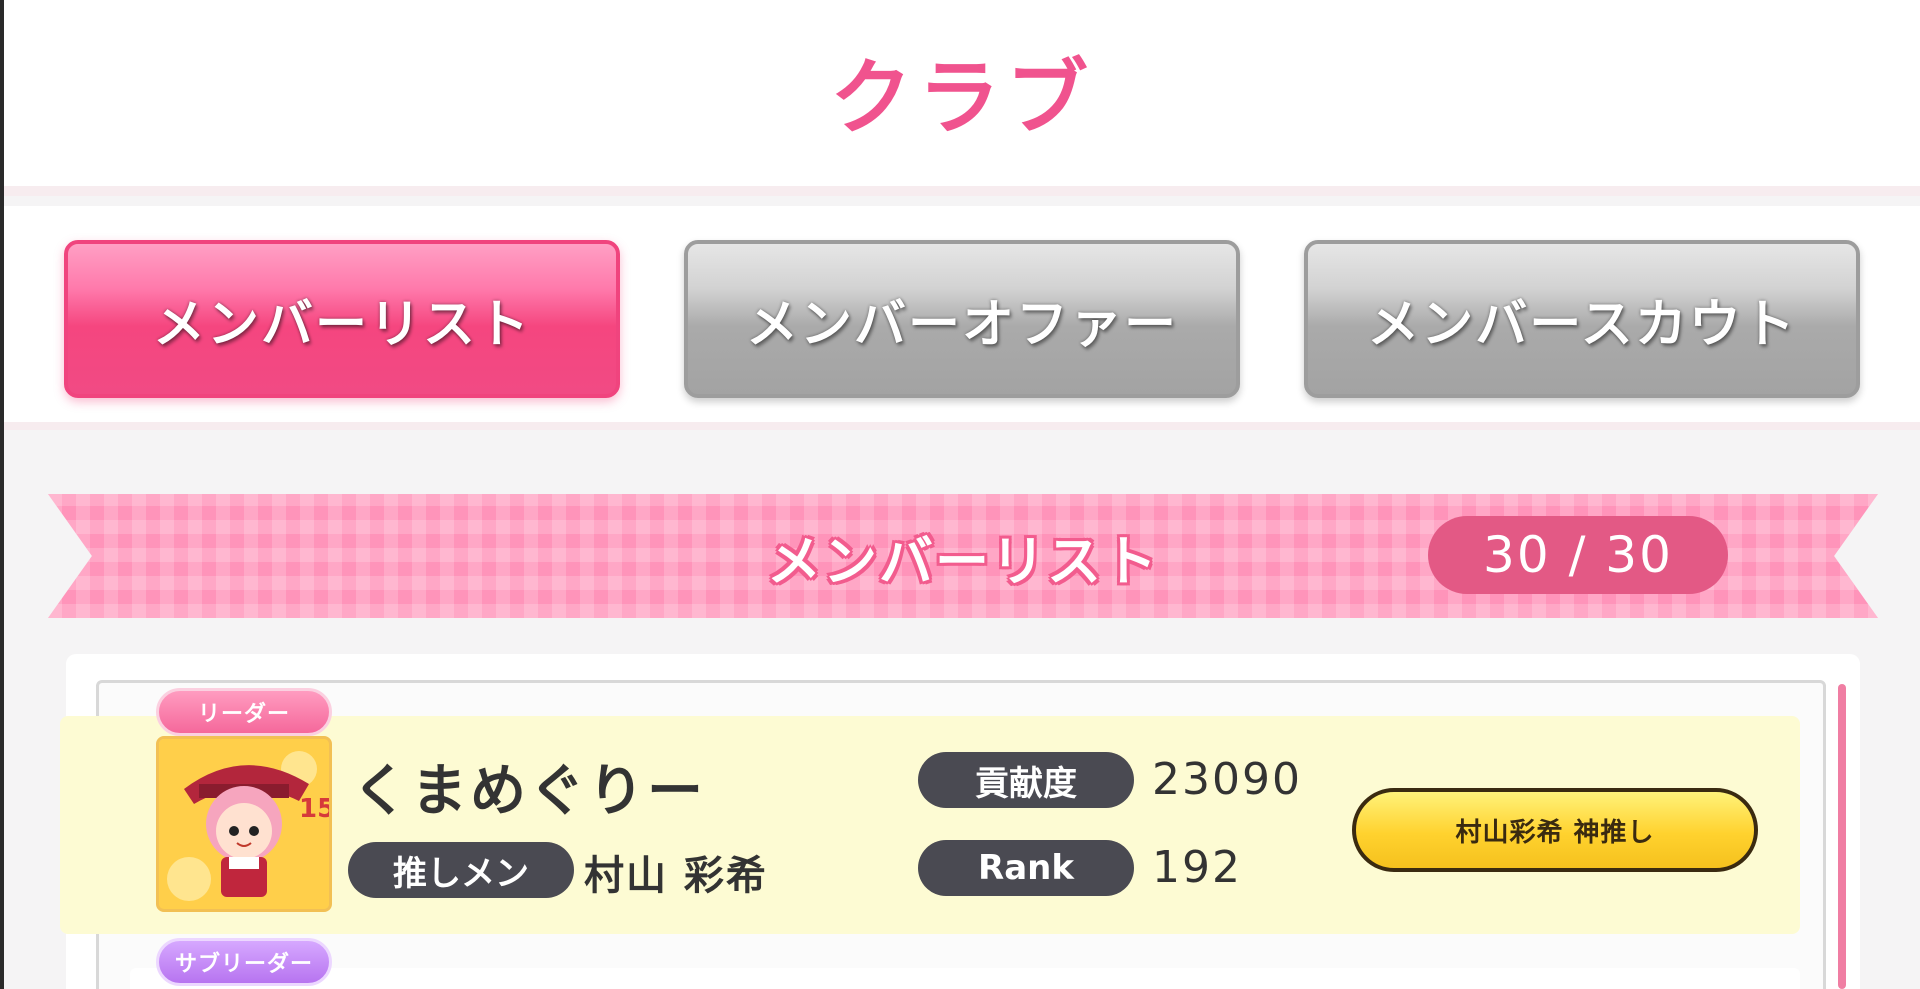  Describe the element at coordinates (314, 809) in the screenshot. I see `svg-text: 15` at that location.